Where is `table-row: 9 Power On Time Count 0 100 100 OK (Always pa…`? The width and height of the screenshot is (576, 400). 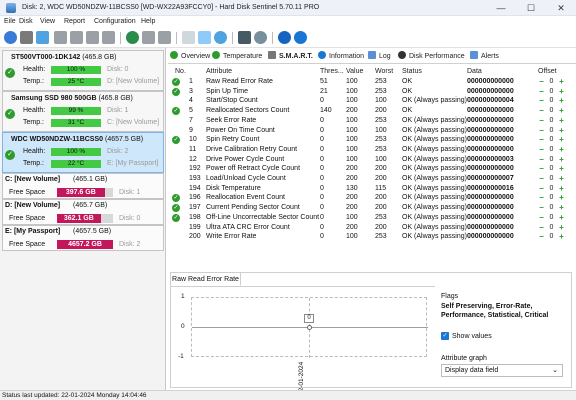
table-row: 9 Power On Time Count 0 100 100 OK (Always pa… is located at coordinates (371, 131).